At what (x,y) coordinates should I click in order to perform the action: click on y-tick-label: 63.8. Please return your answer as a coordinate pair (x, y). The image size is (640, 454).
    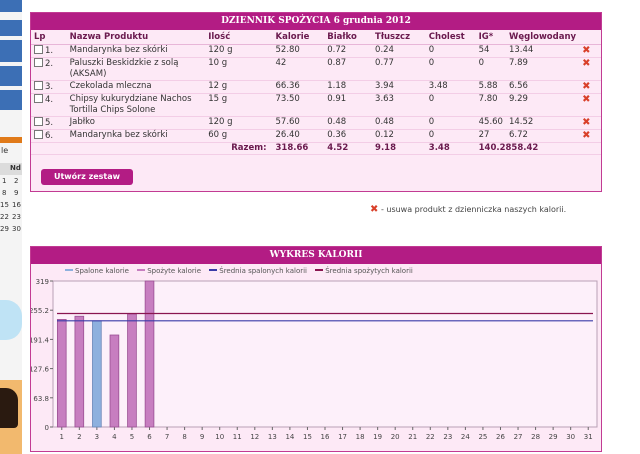
    Looking at the image, I should click on (41, 399).